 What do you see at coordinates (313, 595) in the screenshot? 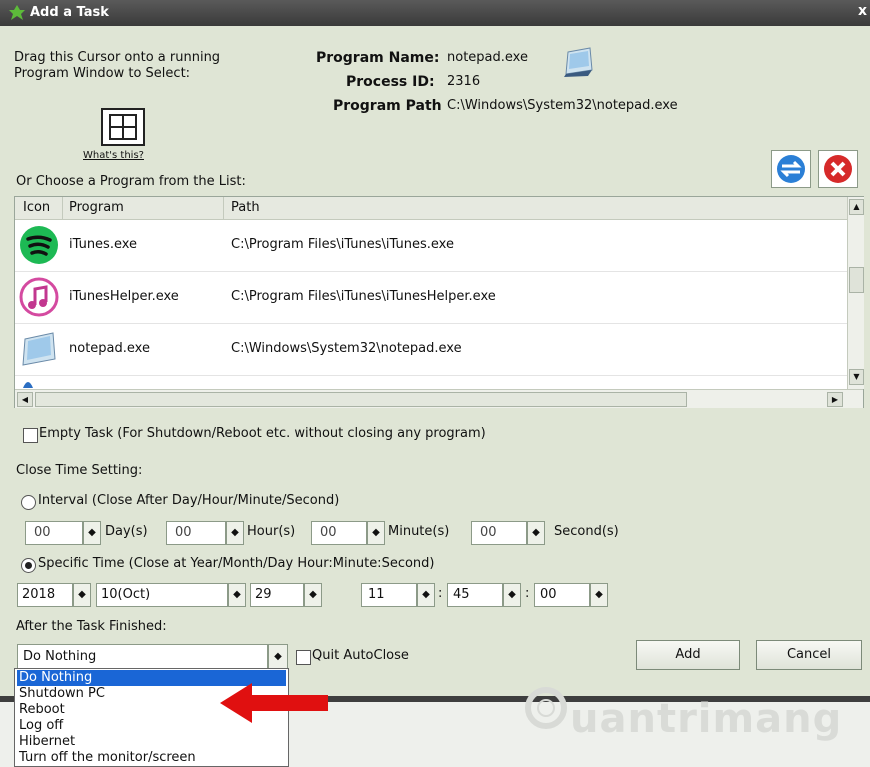
I see `day-stepper: ◆` at bounding box center [313, 595].